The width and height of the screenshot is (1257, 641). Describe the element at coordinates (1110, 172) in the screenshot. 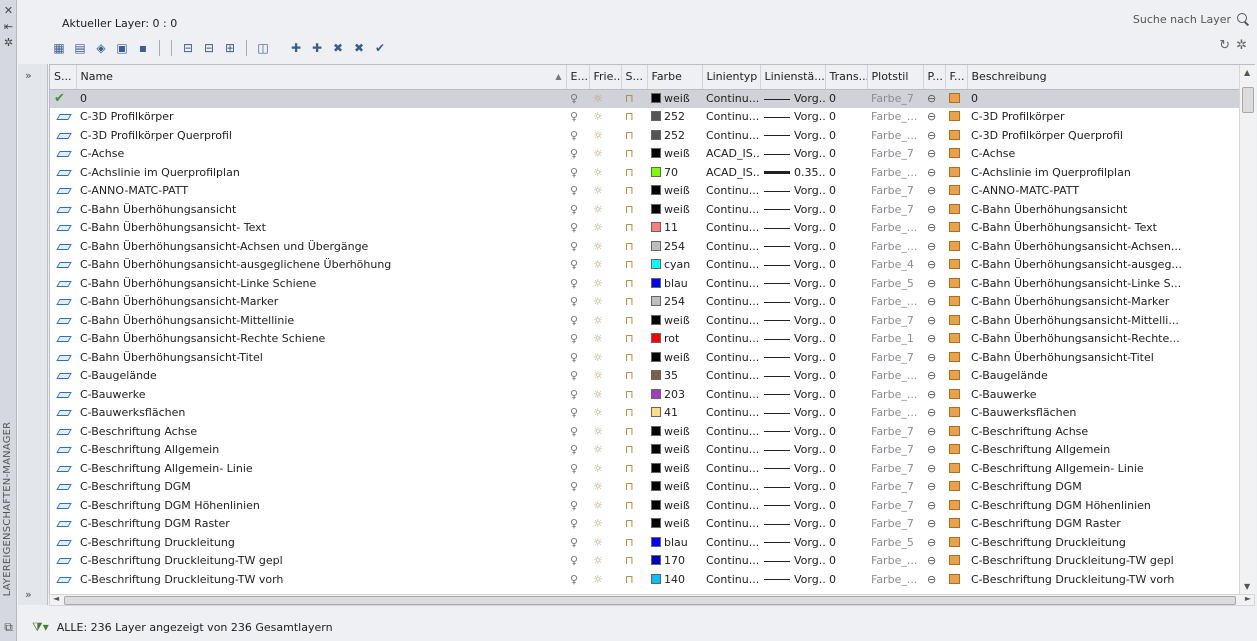

I see `description-cell: C-Achslinie im Querprofilplan` at that location.